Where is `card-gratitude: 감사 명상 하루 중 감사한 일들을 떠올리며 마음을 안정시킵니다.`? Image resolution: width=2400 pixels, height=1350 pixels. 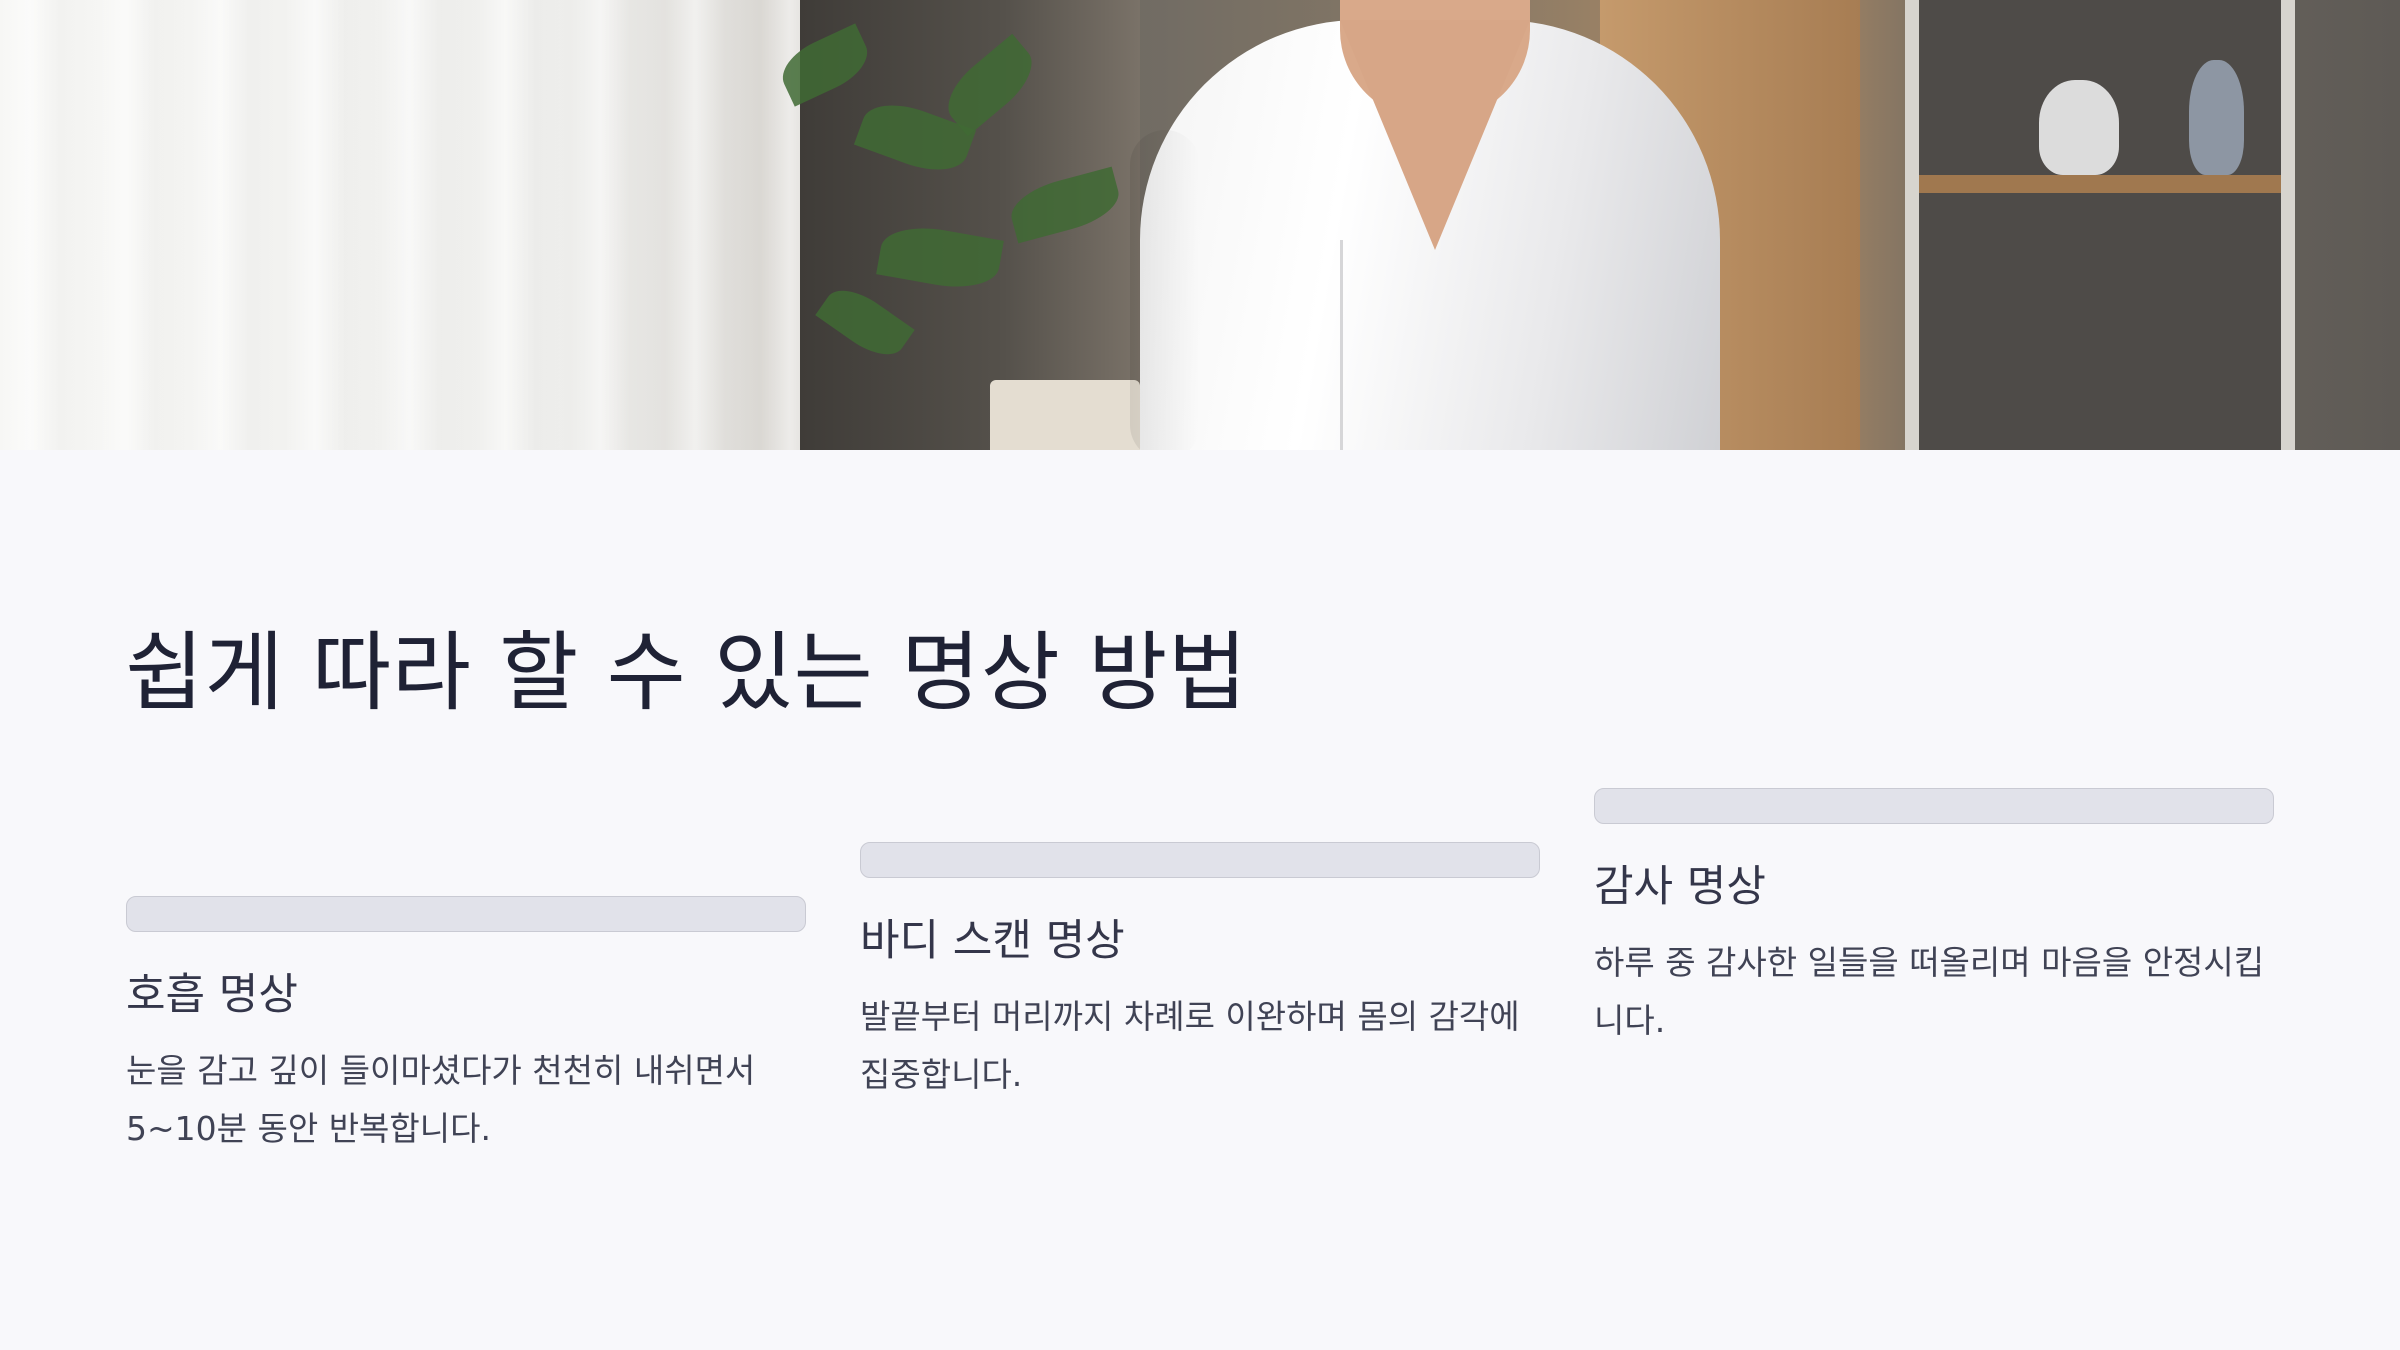 card-gratitude: 감사 명상 하루 중 감사한 일들을 떠올리며 마음을 안정시킵니다. is located at coordinates (1934, 919).